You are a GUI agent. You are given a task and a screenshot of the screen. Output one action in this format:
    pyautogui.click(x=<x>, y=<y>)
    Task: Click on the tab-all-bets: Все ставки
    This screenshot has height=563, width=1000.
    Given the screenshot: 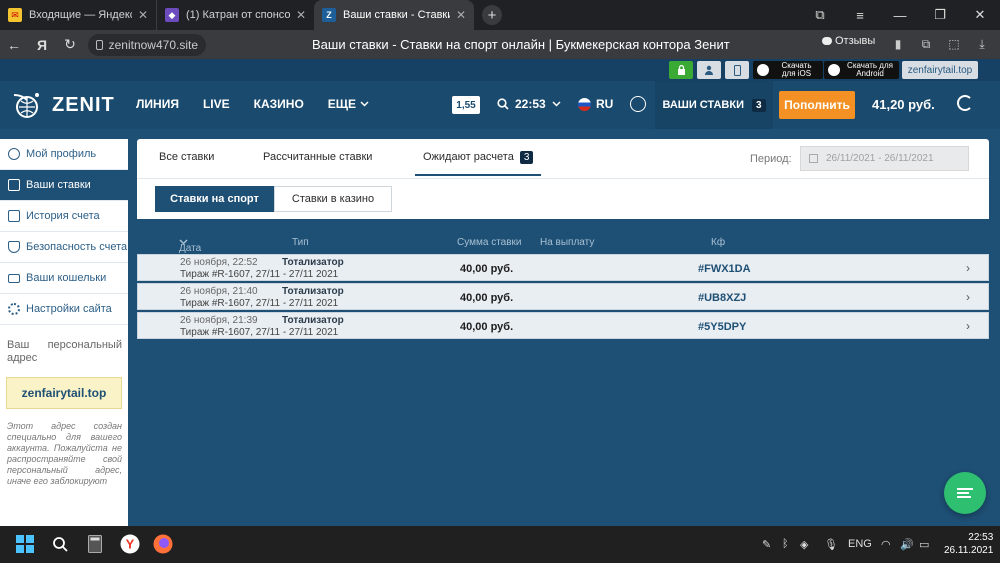 What is the action you would take?
    pyautogui.click(x=186, y=157)
    